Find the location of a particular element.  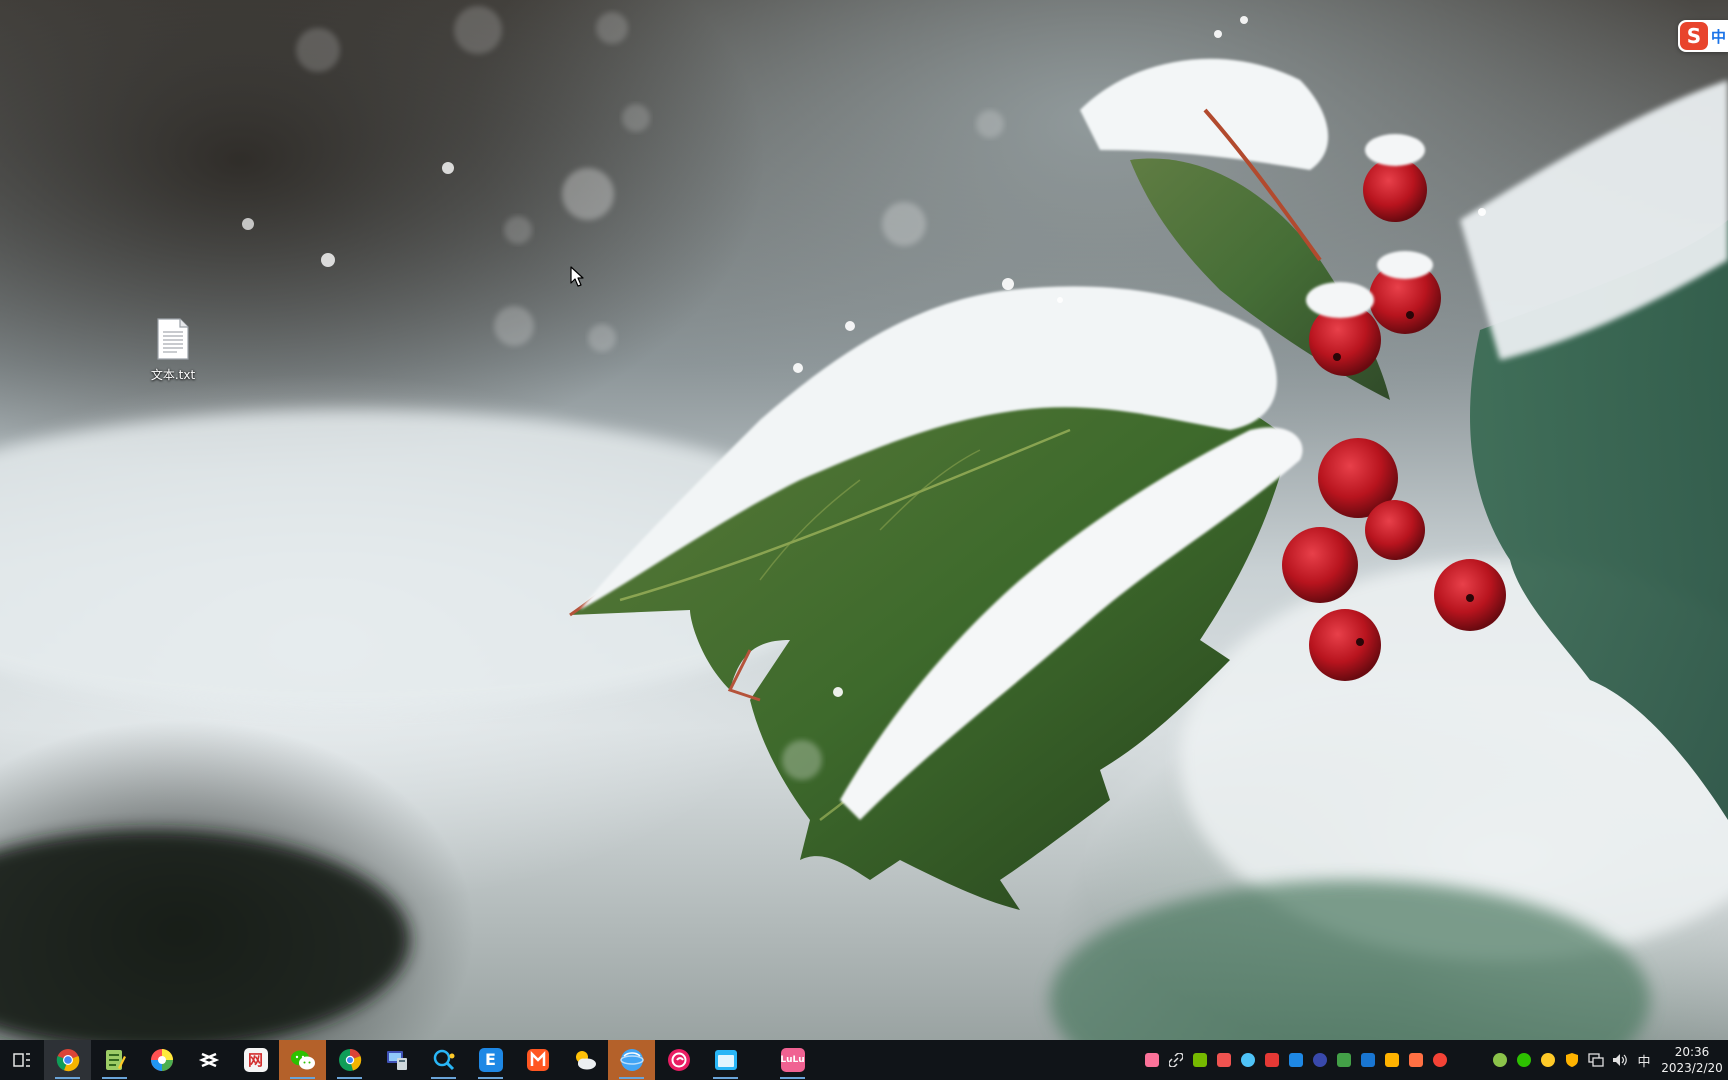

tray-search-icon is located at coordinates (1248, 1060).